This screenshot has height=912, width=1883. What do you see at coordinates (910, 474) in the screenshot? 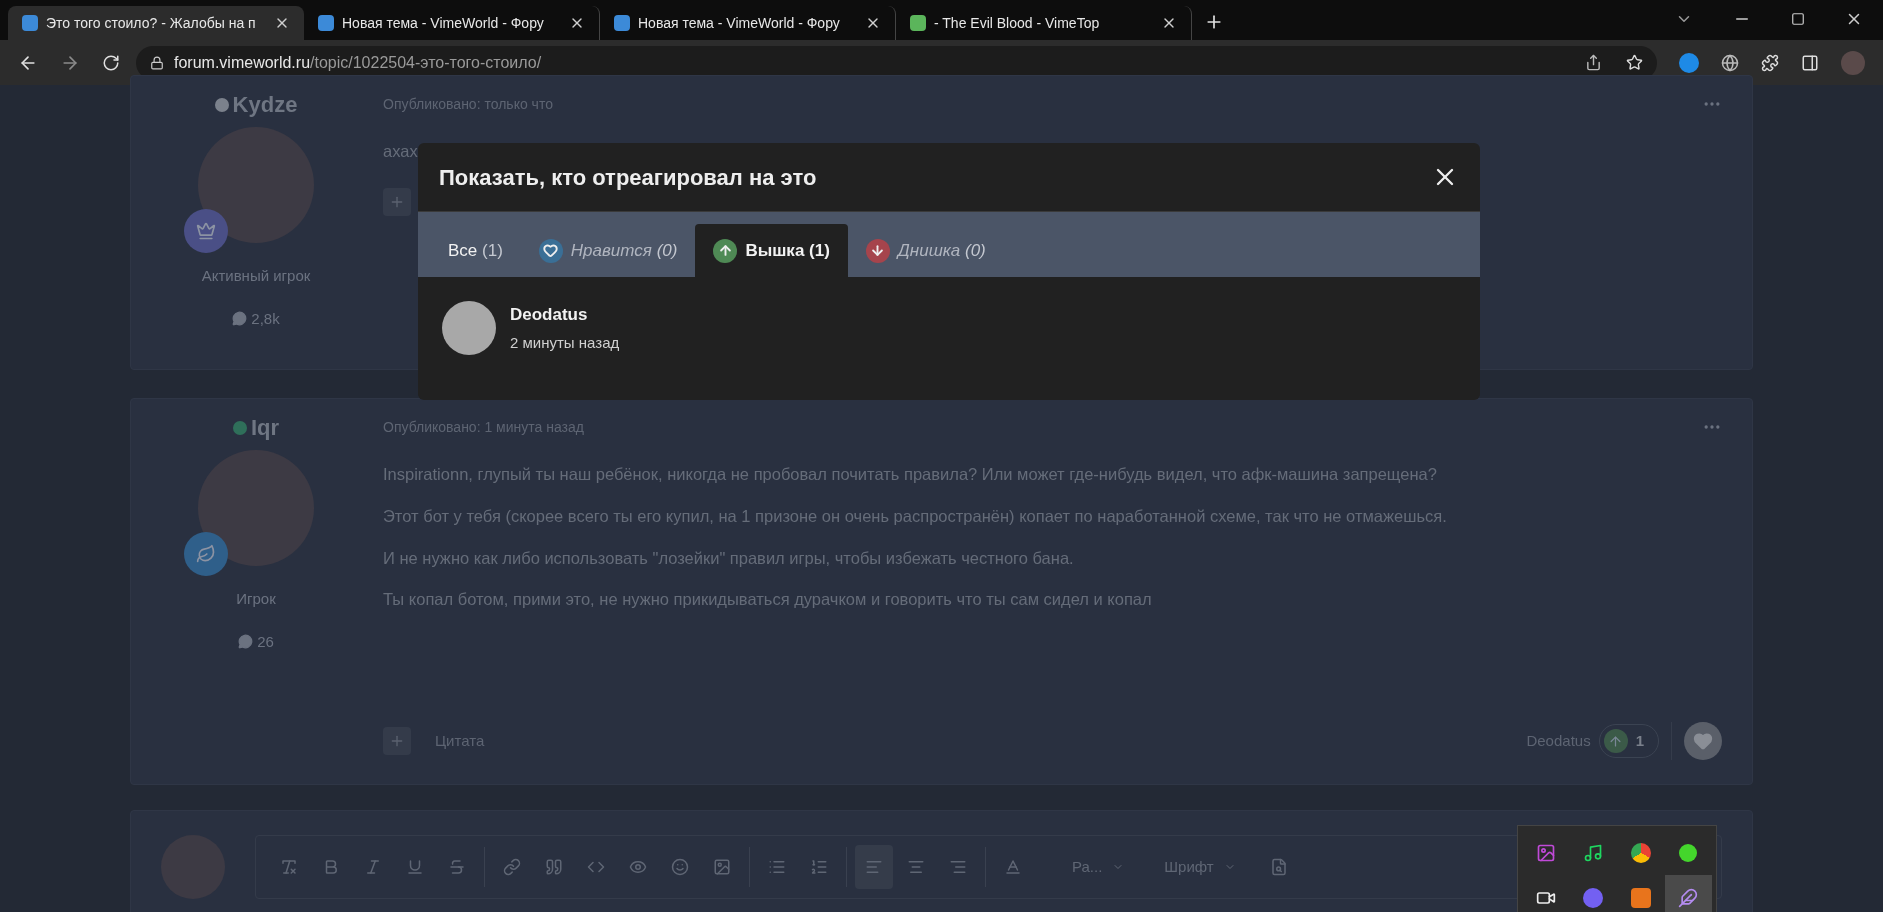
I see `post-paragraph: Inspirationn, глупый ты наш ребёнок, никогда не пробовал почитать правила? Или может где-нибудь видел, что афк-машина запрещена?` at bounding box center [910, 474].